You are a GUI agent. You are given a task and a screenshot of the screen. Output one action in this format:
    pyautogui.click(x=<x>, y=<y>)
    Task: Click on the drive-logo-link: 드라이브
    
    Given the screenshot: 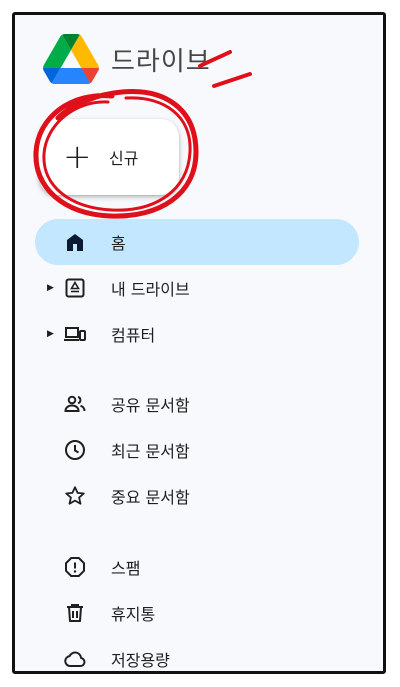 What is the action you would take?
    pyautogui.click(x=127, y=59)
    